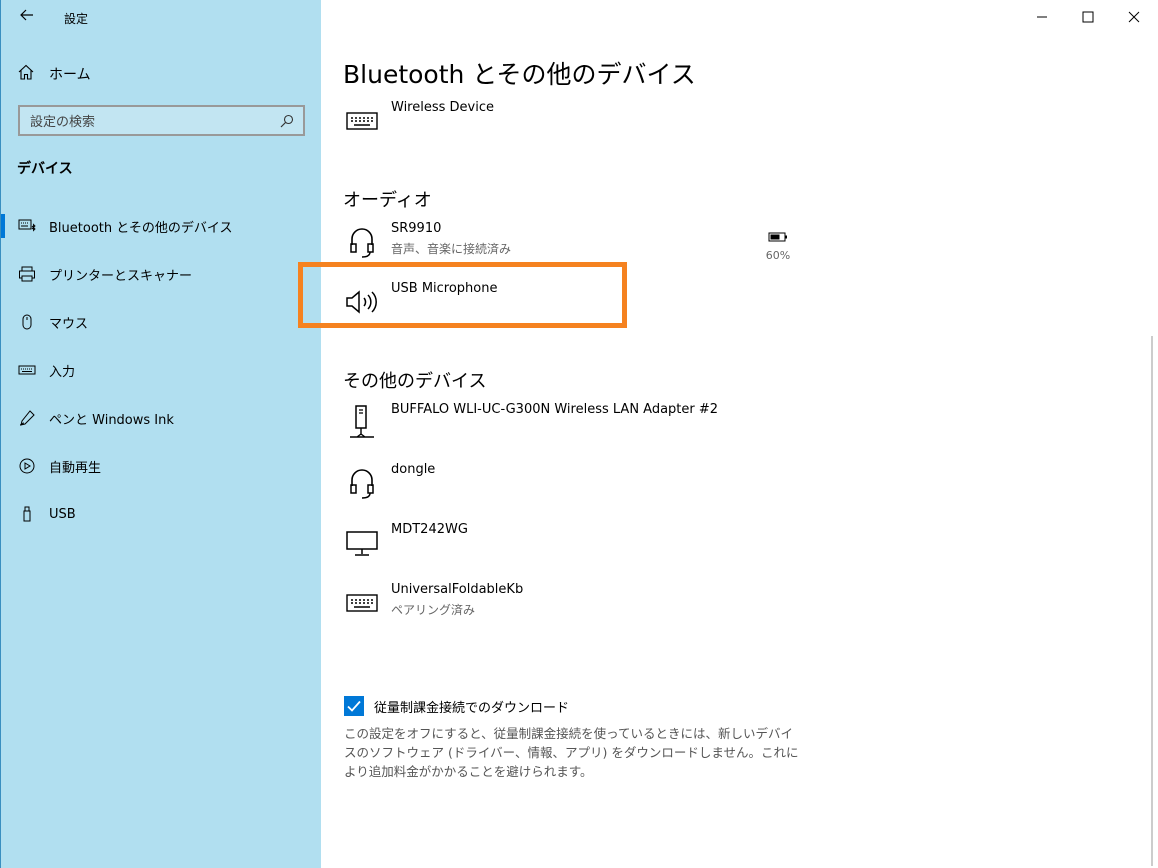  I want to click on metered-download-label: 従量制課金接続でのダウンロード, so click(472, 708).